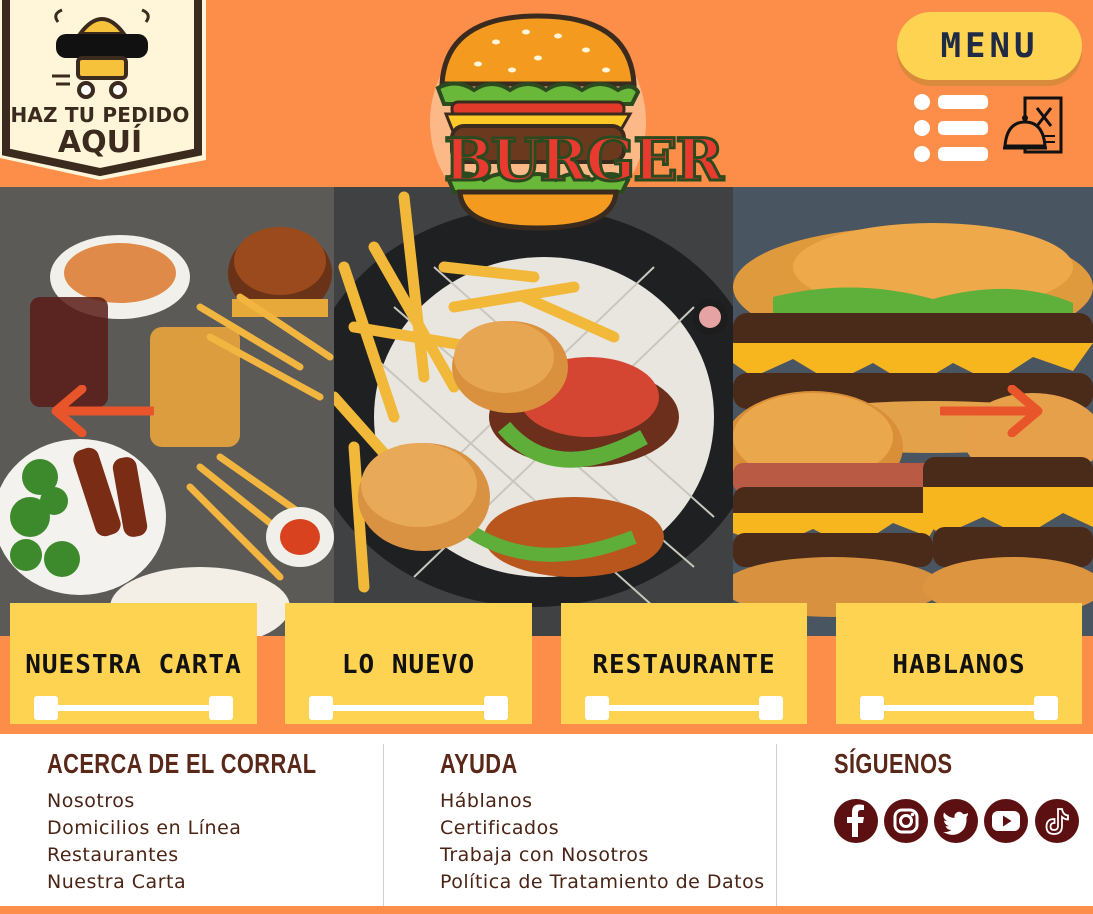  I want to click on footer-follow-column: SÍGUENOS, so click(910, 764).